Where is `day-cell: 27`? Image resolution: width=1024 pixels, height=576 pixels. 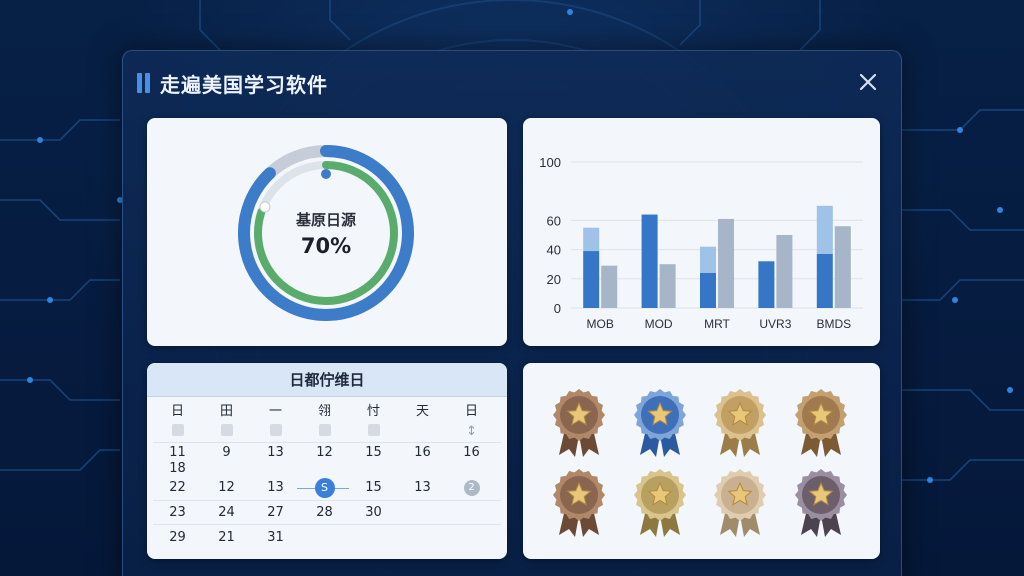
day-cell: 27 is located at coordinates (275, 512).